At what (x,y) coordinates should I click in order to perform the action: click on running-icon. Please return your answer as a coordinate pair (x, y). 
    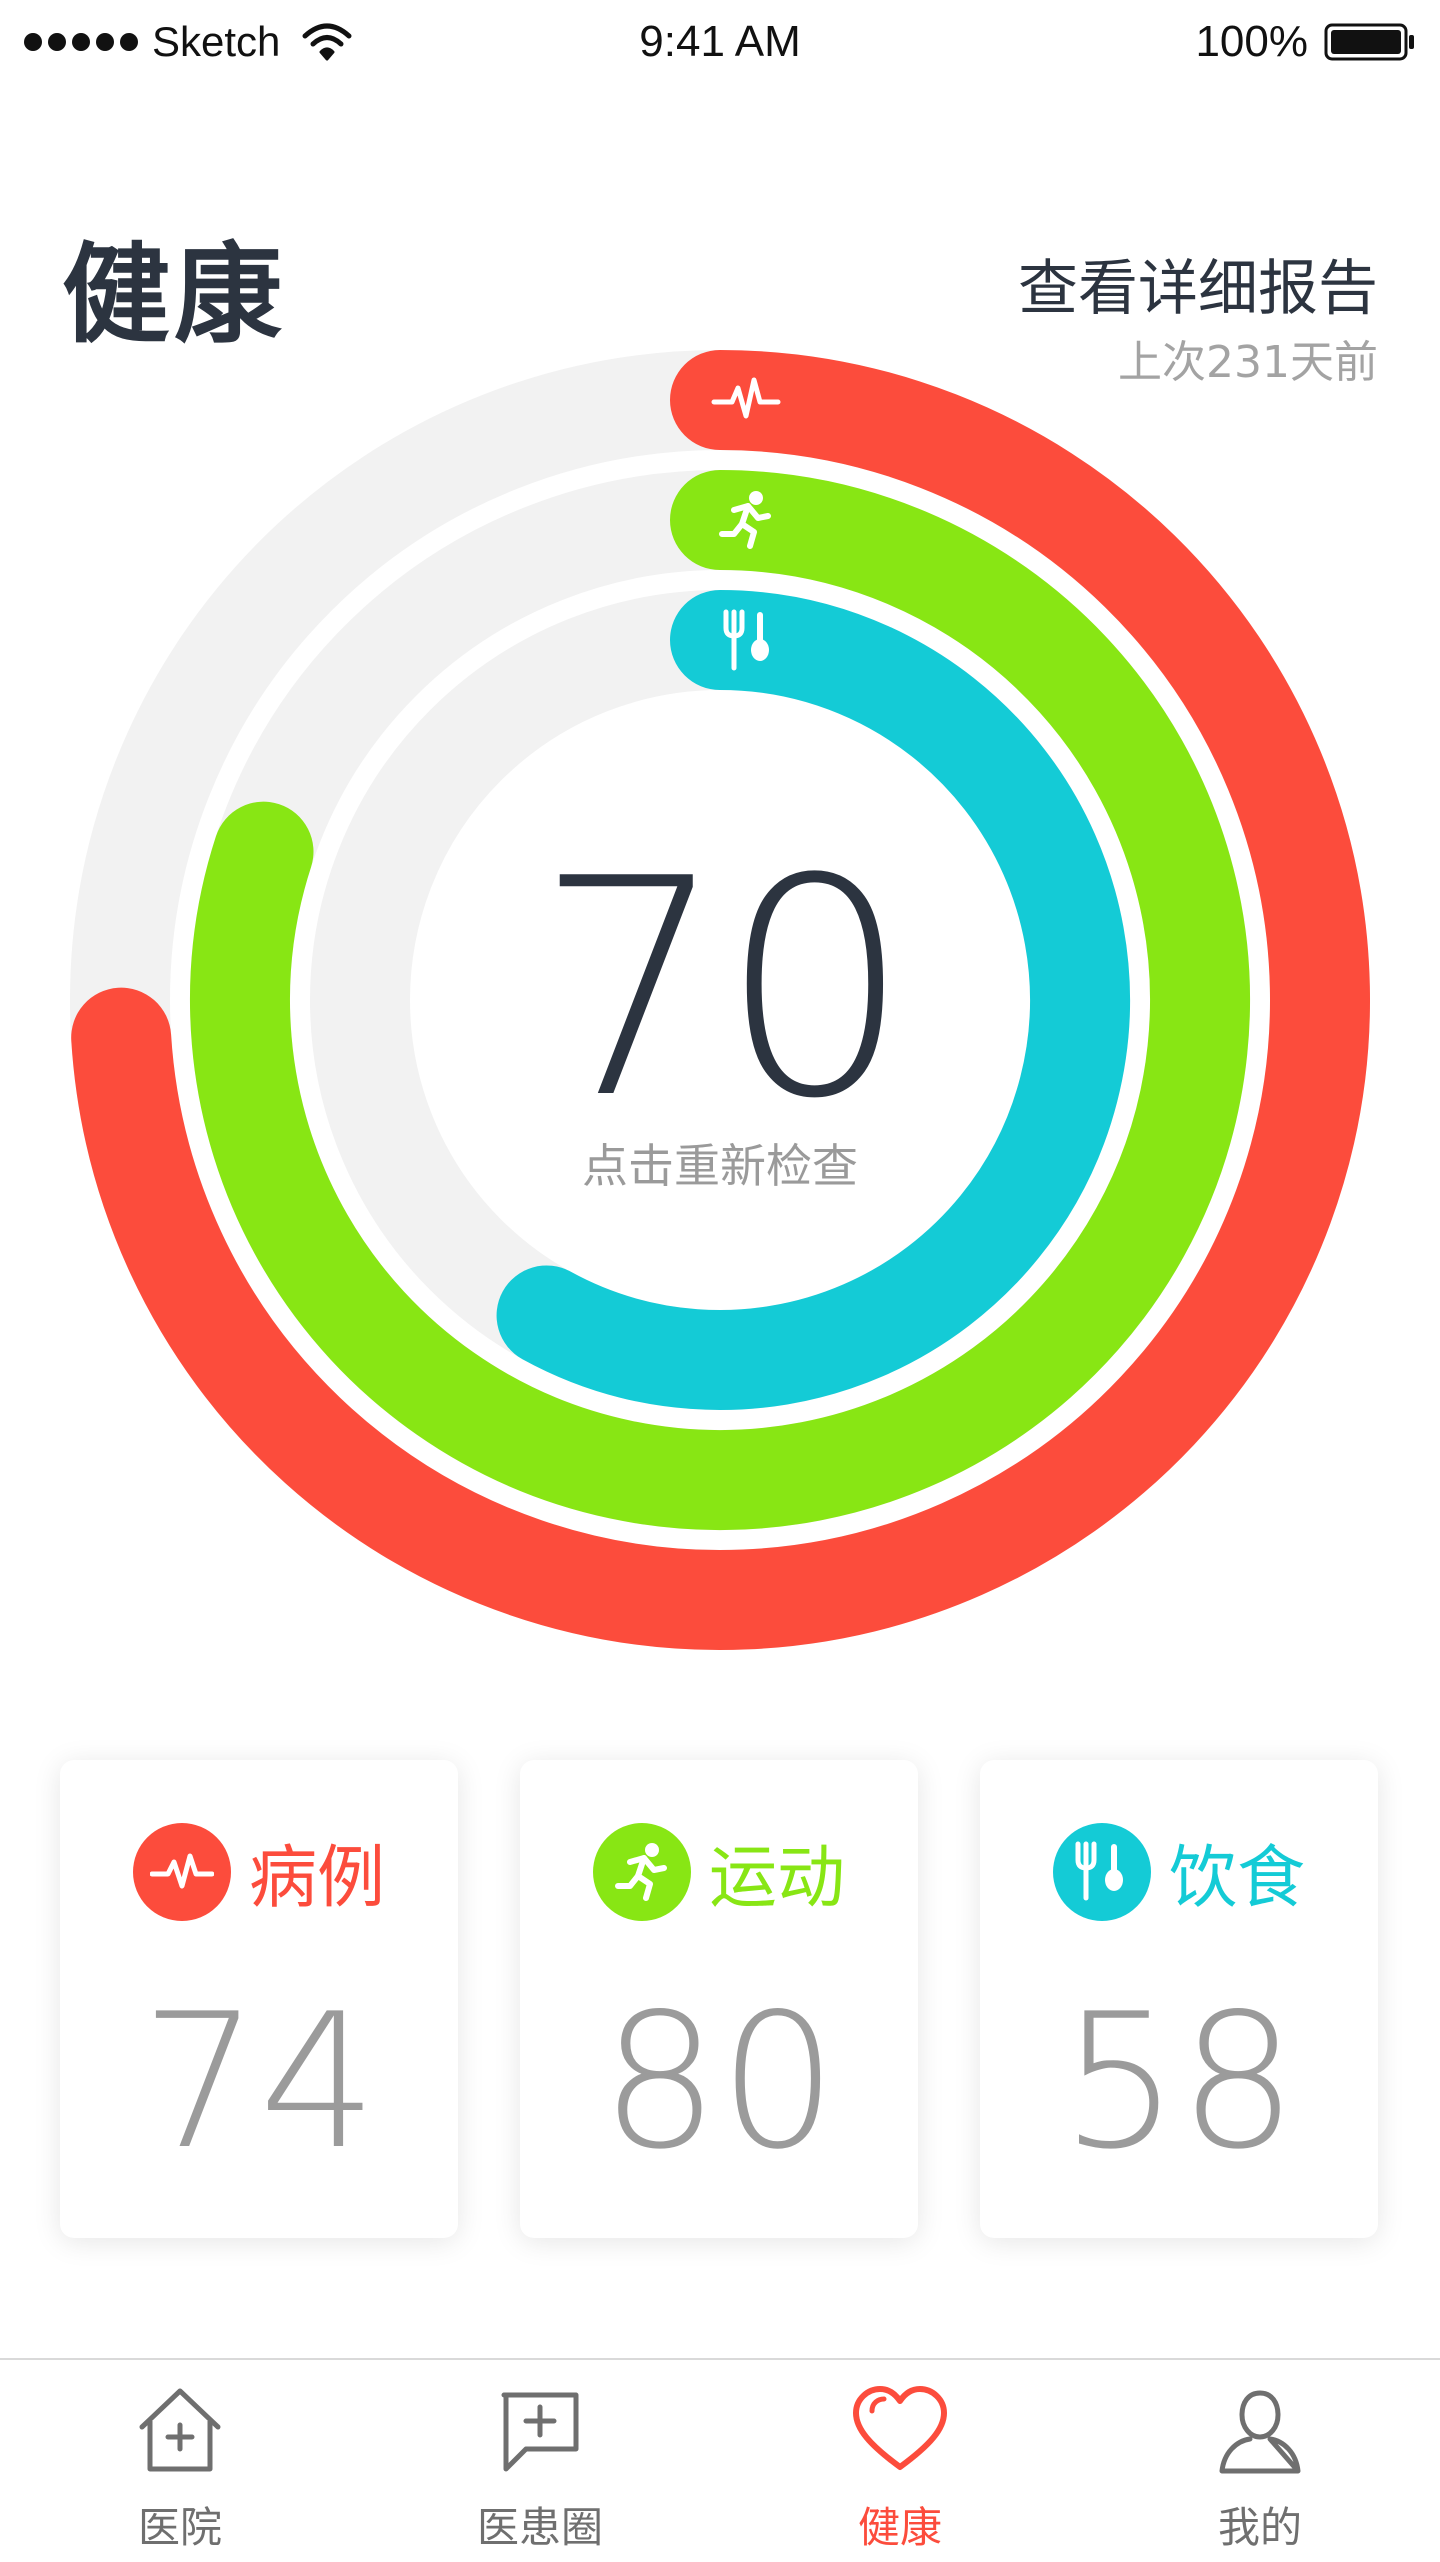
    Looking at the image, I should click on (640, 1871).